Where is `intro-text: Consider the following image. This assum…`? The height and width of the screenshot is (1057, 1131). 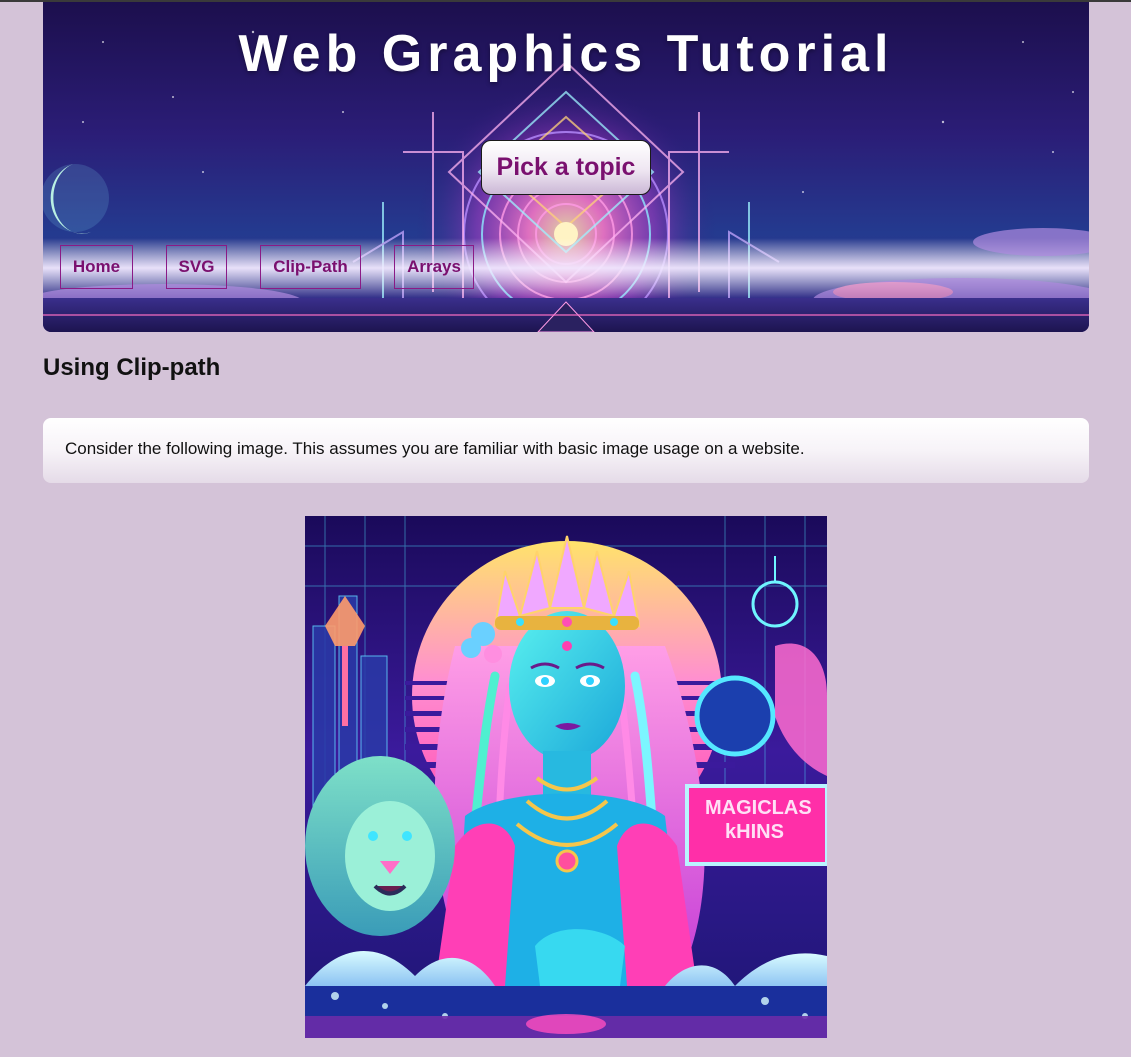 intro-text: Consider the following image. This assum… is located at coordinates (435, 448).